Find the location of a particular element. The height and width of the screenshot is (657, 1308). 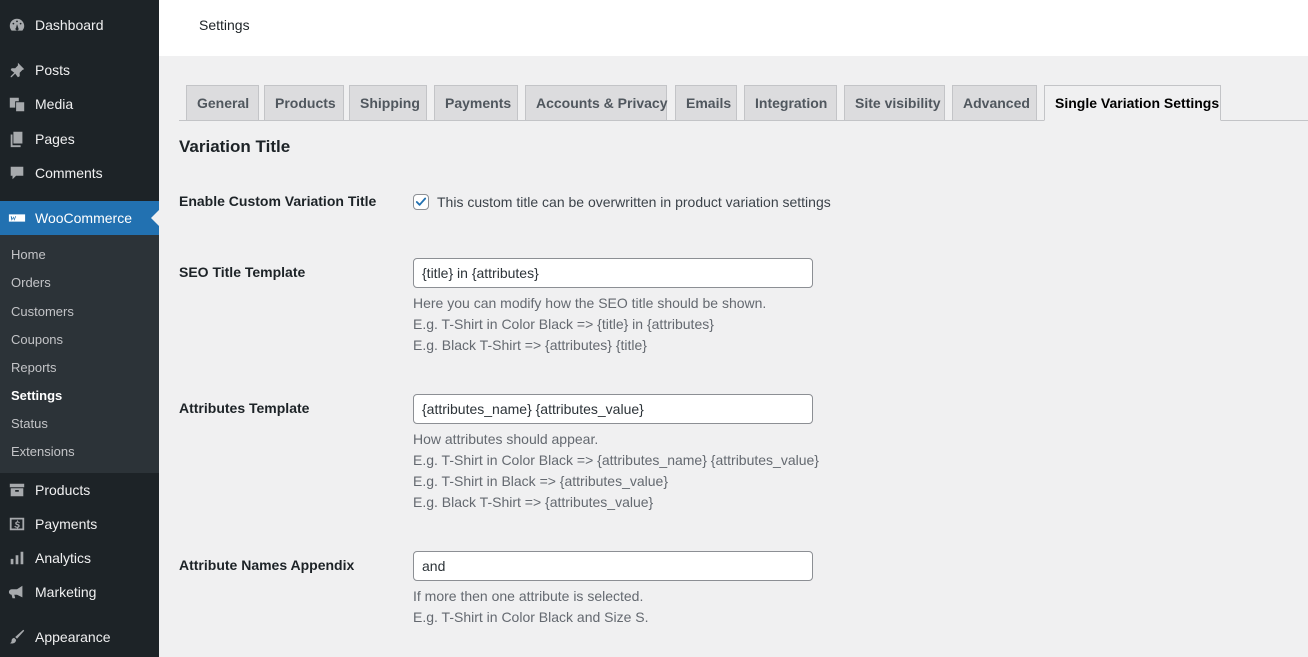

menu-analytics: Analytics is located at coordinates (79, 558).